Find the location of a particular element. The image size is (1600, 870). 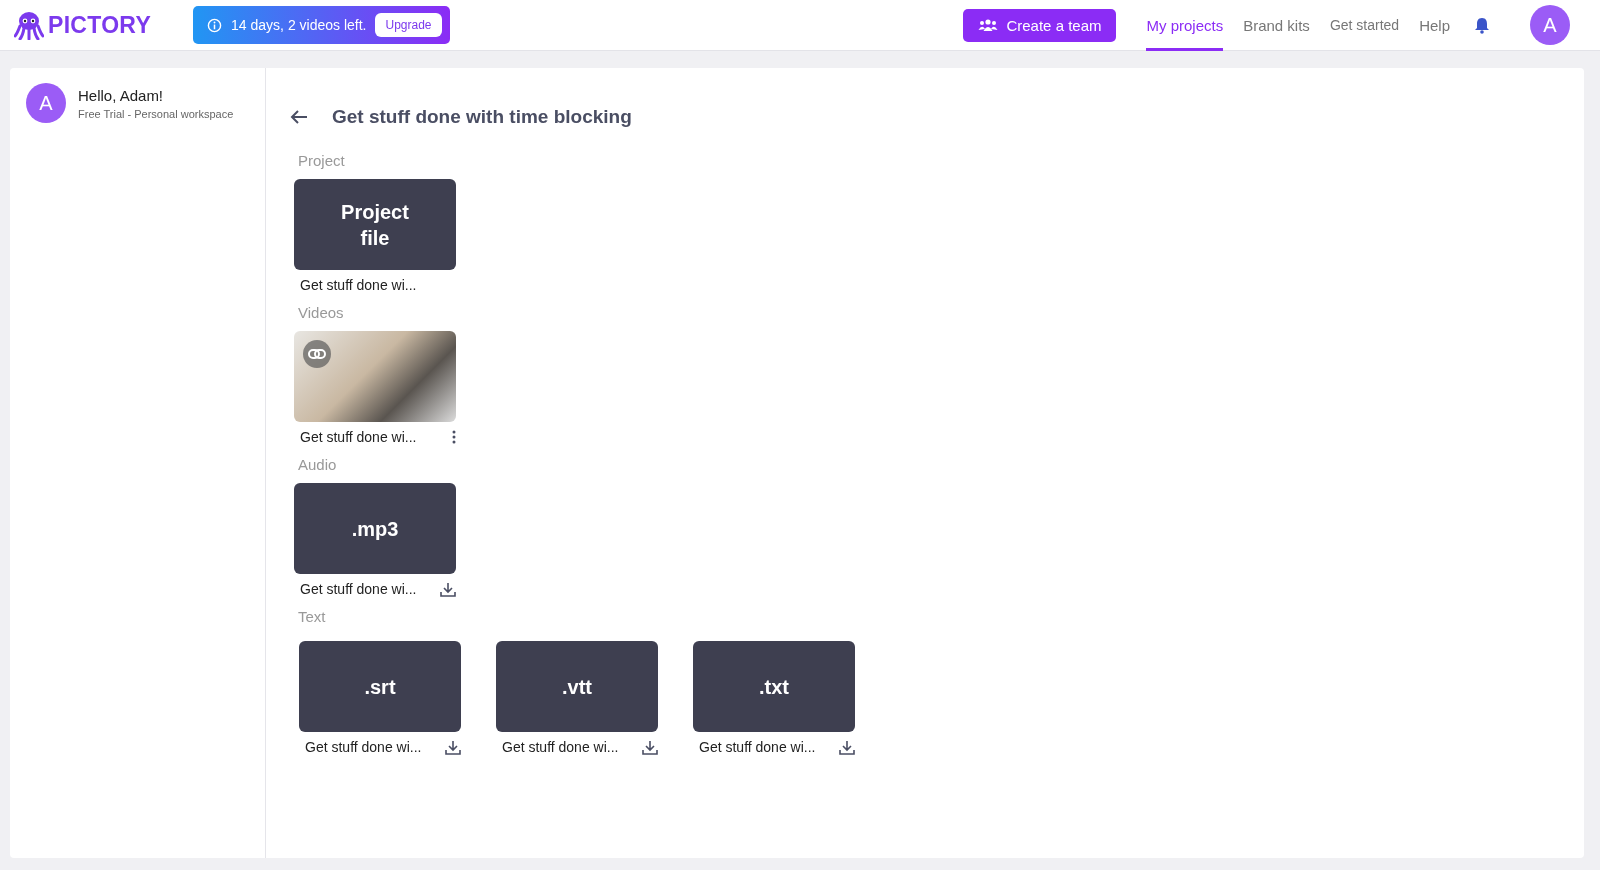

project-title: Get stuff done with time blocking is located at coordinates (482, 117).